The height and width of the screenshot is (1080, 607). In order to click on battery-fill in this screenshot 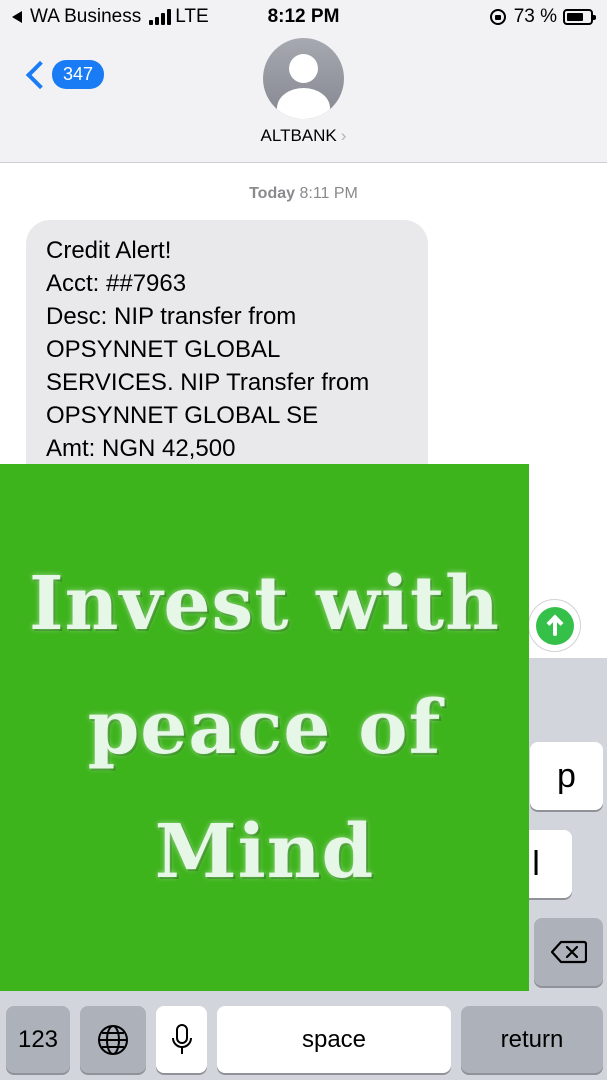, I will do `click(575, 17)`.